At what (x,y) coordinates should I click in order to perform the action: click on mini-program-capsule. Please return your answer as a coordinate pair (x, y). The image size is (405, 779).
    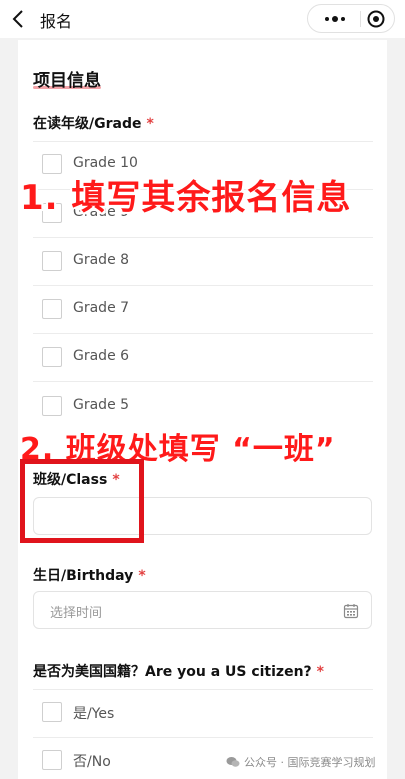
    Looking at the image, I should click on (351, 18).